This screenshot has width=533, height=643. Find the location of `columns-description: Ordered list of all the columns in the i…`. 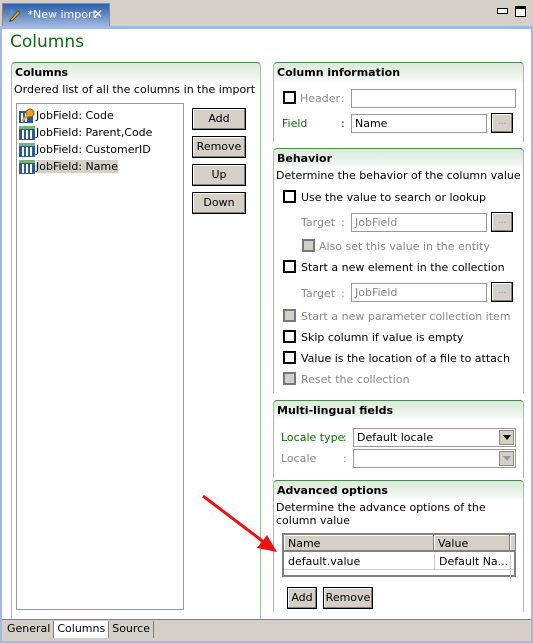

columns-description: Ordered list of all the columns in the i… is located at coordinates (135, 89).